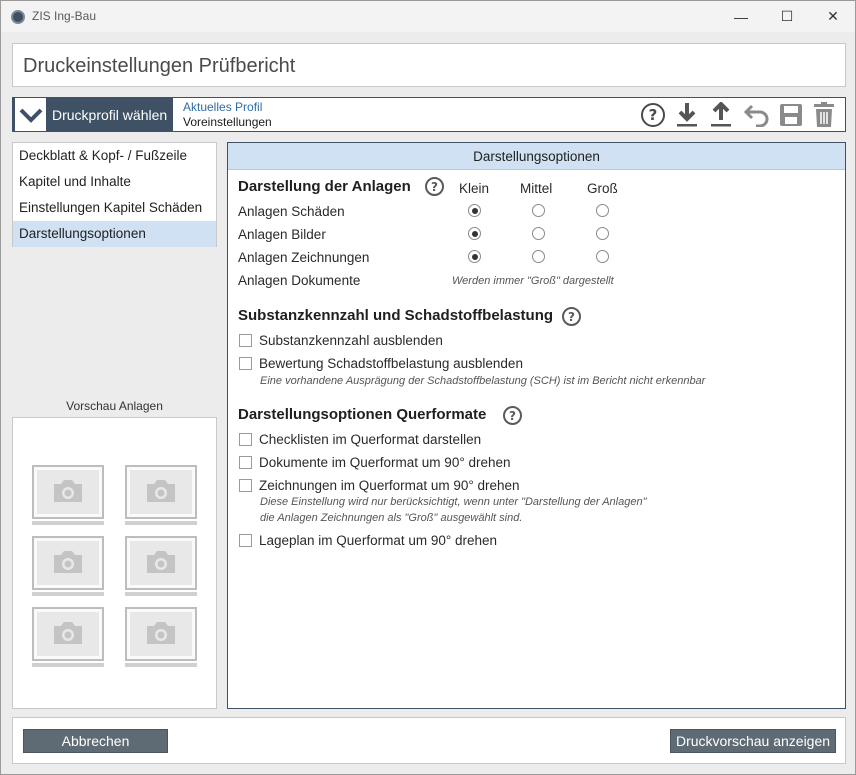  What do you see at coordinates (304, 257) in the screenshot?
I see `row-label-zeichnungen: Anlagen Zeichnungen` at bounding box center [304, 257].